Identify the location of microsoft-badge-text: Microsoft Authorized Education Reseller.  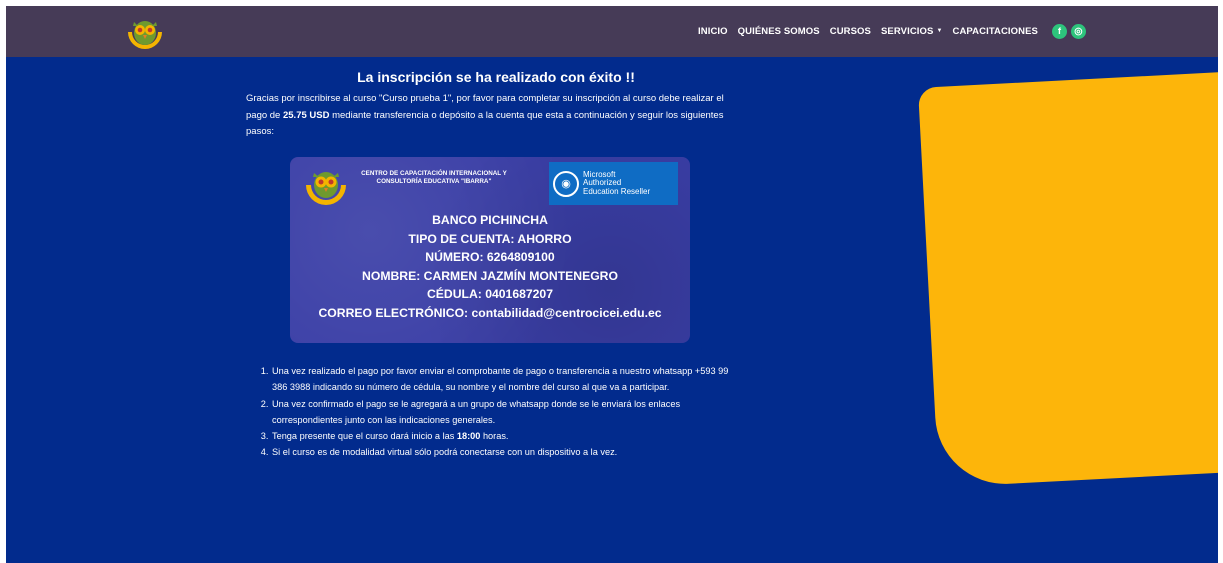
(617, 183).